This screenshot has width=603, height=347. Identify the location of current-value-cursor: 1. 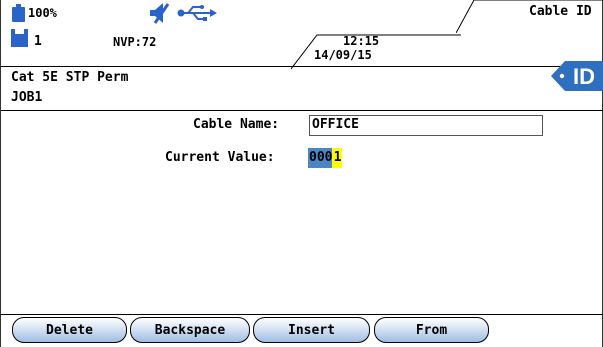
(337, 158).